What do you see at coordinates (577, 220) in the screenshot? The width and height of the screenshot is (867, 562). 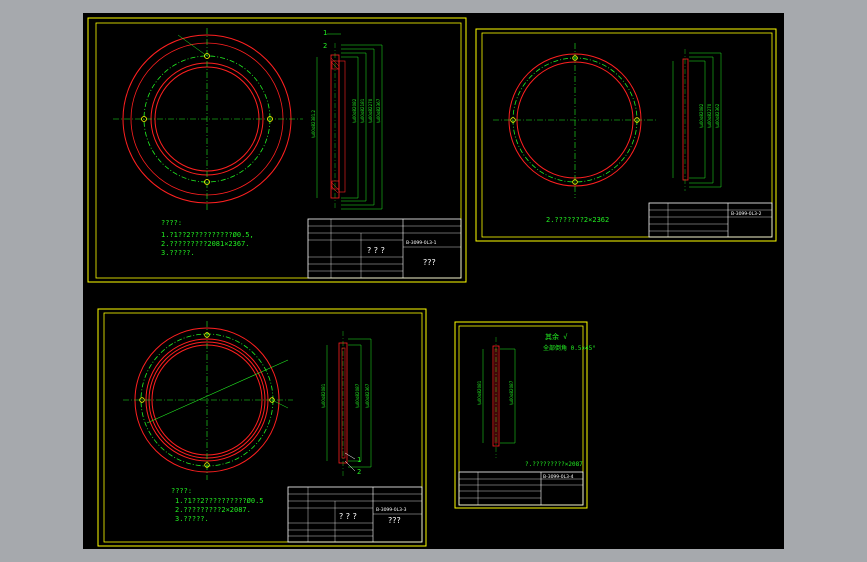 I see `sheet-2-note: 2.???????2×2362` at bounding box center [577, 220].